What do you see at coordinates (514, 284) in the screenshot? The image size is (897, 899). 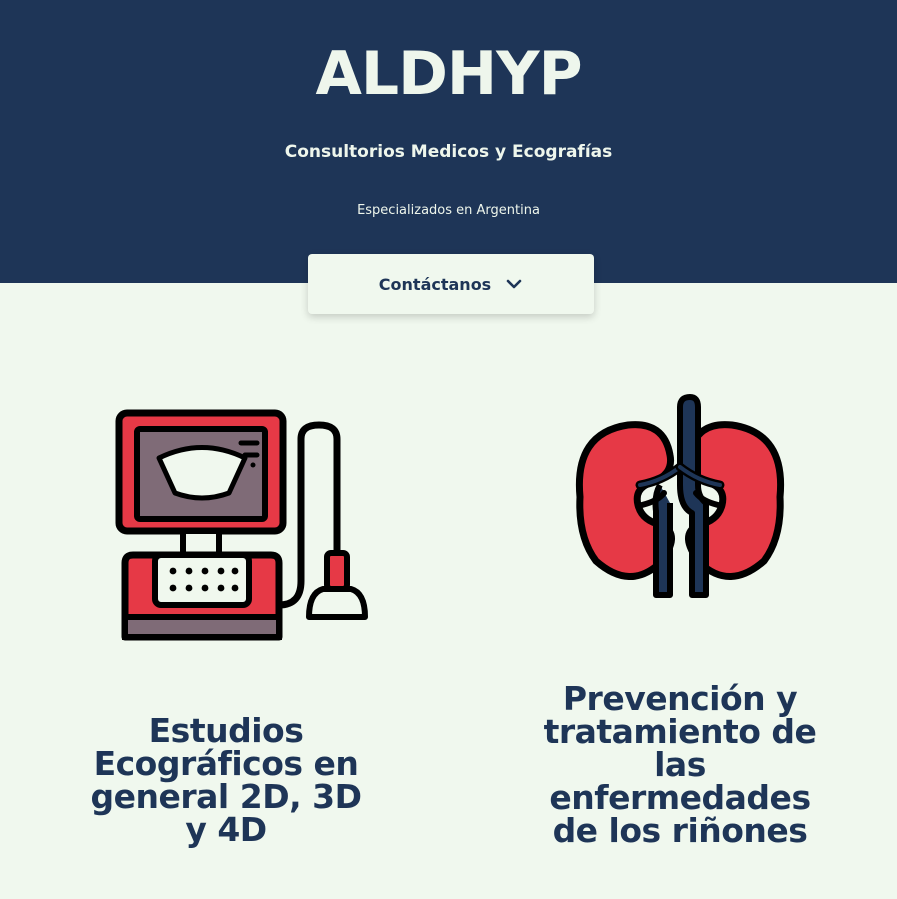 I see `chevron-down-icon` at bounding box center [514, 284].